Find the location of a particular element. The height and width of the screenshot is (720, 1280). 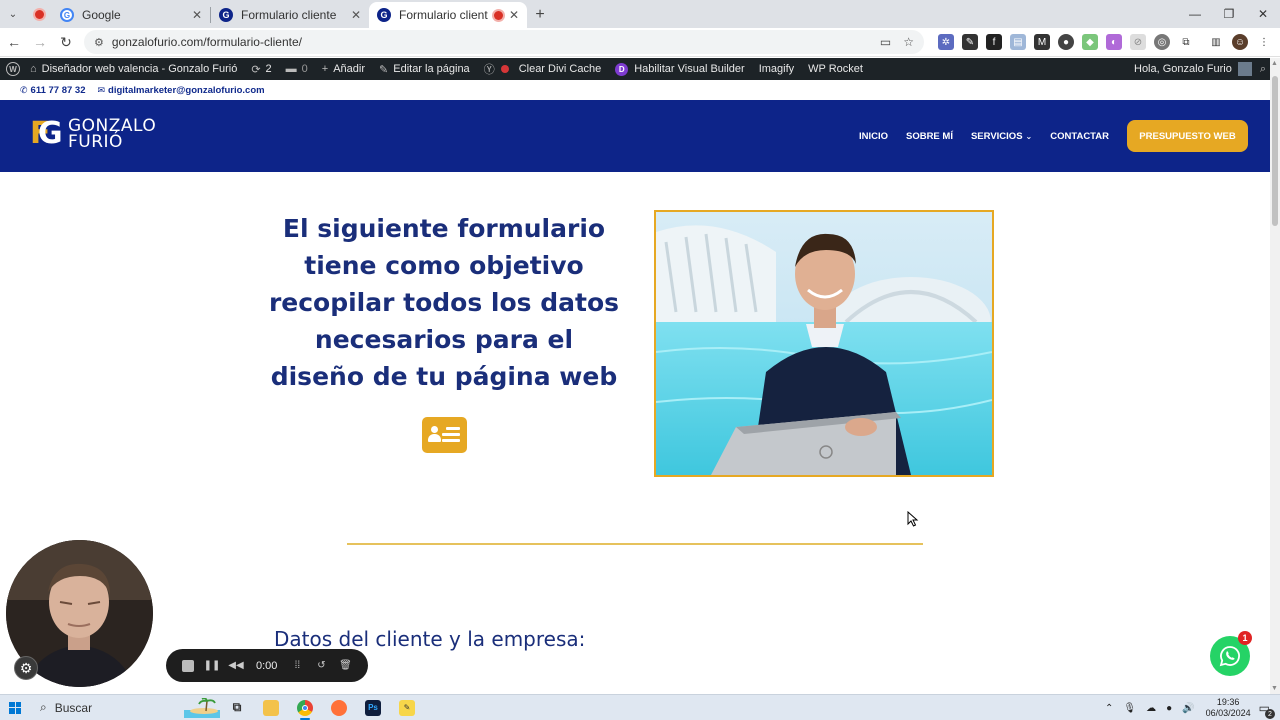

profile-photo is located at coordinates (824, 343).